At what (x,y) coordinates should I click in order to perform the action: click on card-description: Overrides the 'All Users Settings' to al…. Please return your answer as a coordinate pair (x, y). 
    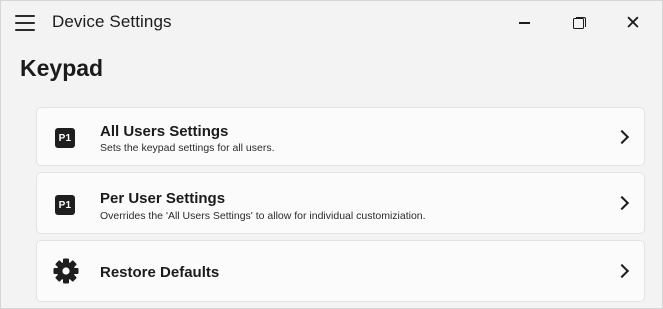
    Looking at the image, I should click on (263, 216).